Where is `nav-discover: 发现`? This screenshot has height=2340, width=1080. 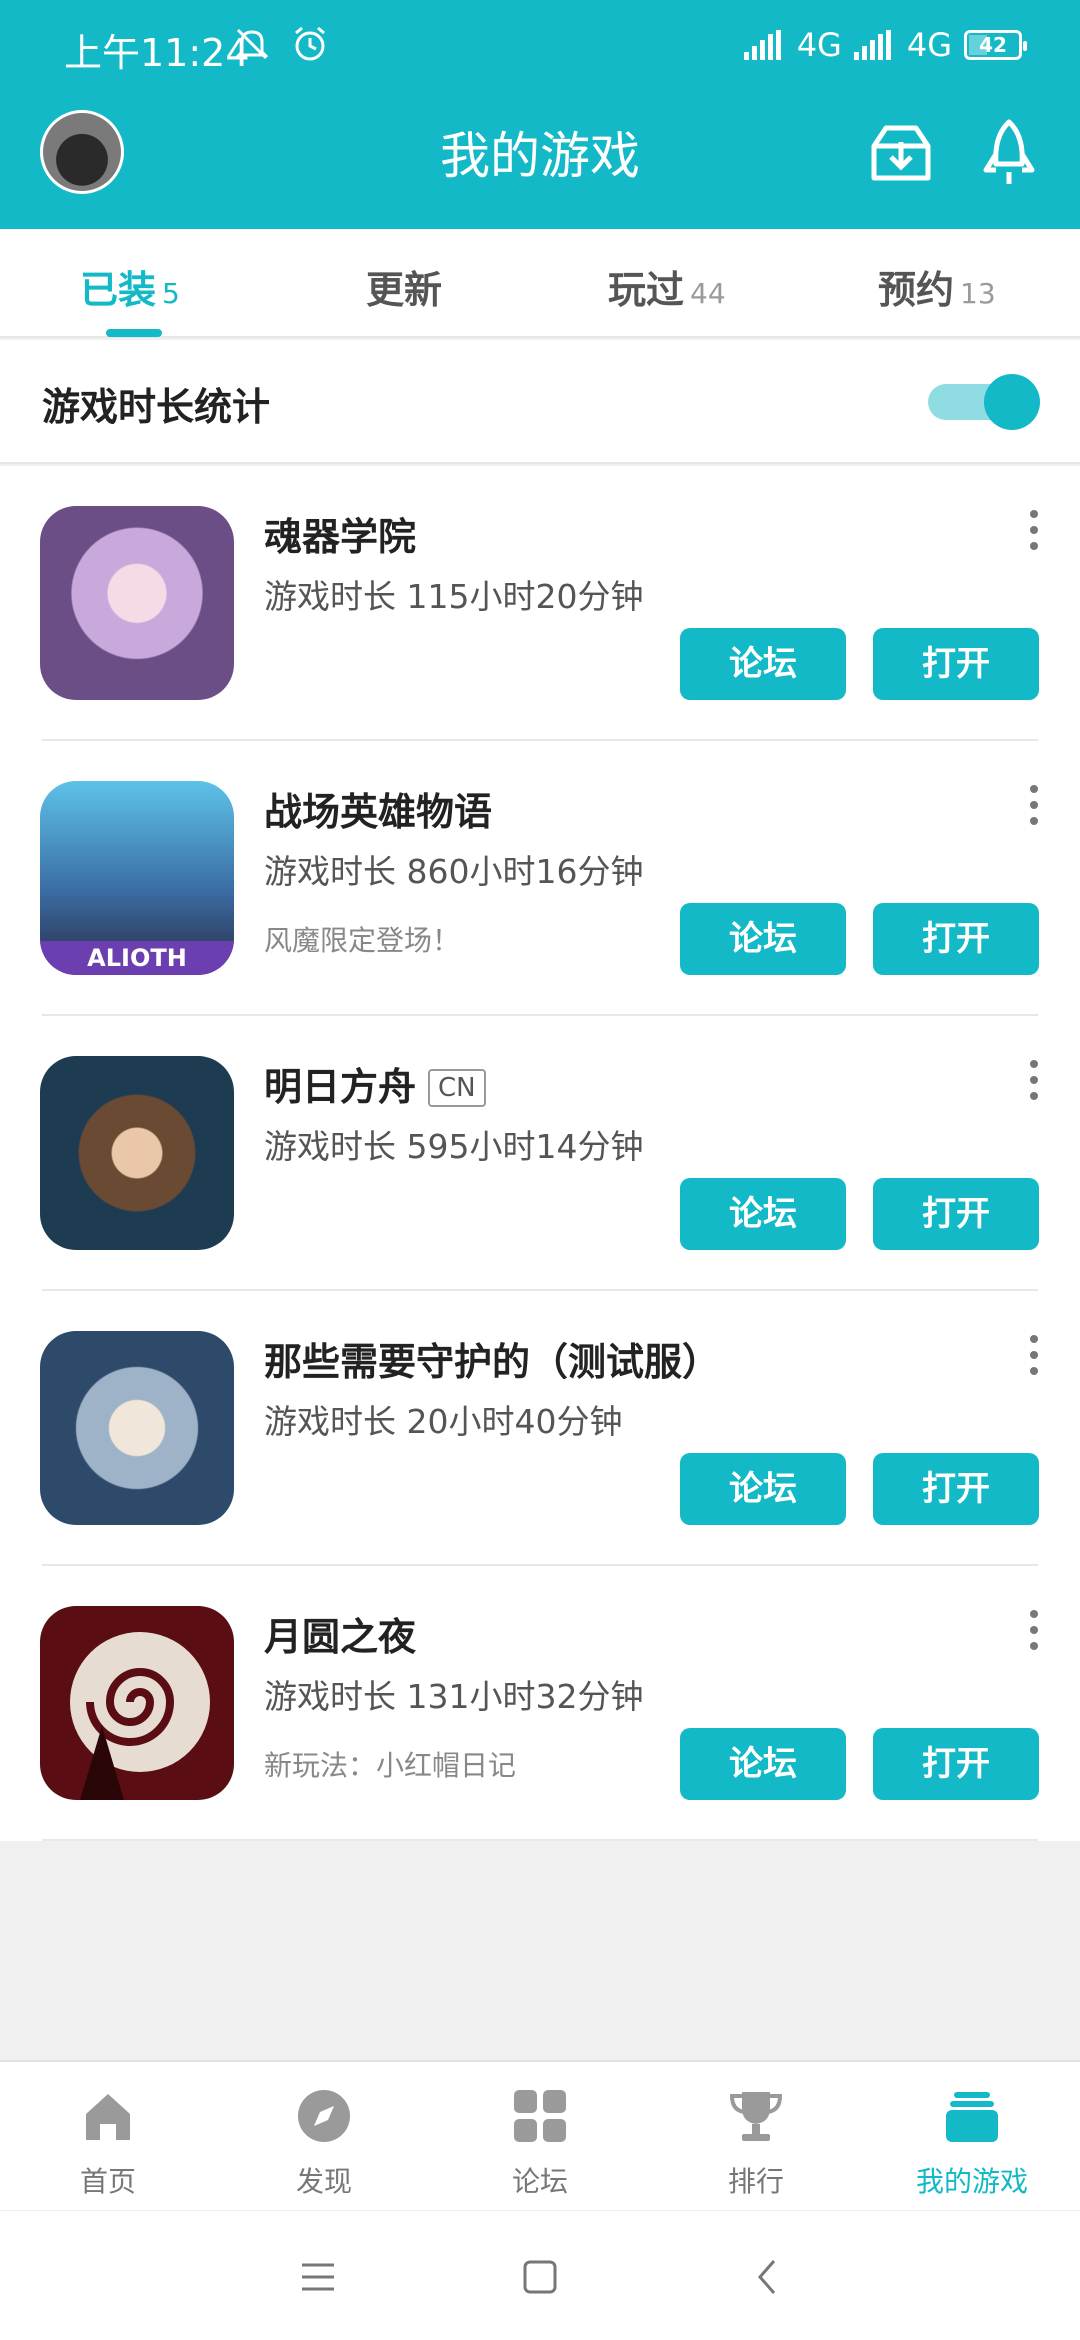
nav-discover: 发现 is located at coordinates (324, 2137).